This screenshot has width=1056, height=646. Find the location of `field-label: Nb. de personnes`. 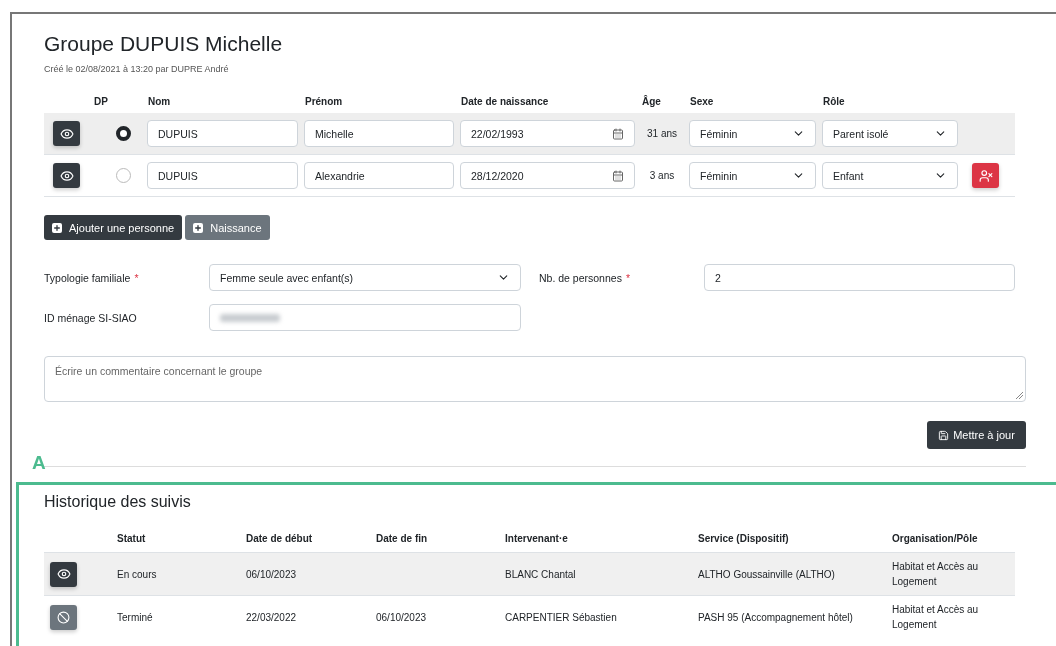

field-label: Nb. de personnes is located at coordinates (580, 277).